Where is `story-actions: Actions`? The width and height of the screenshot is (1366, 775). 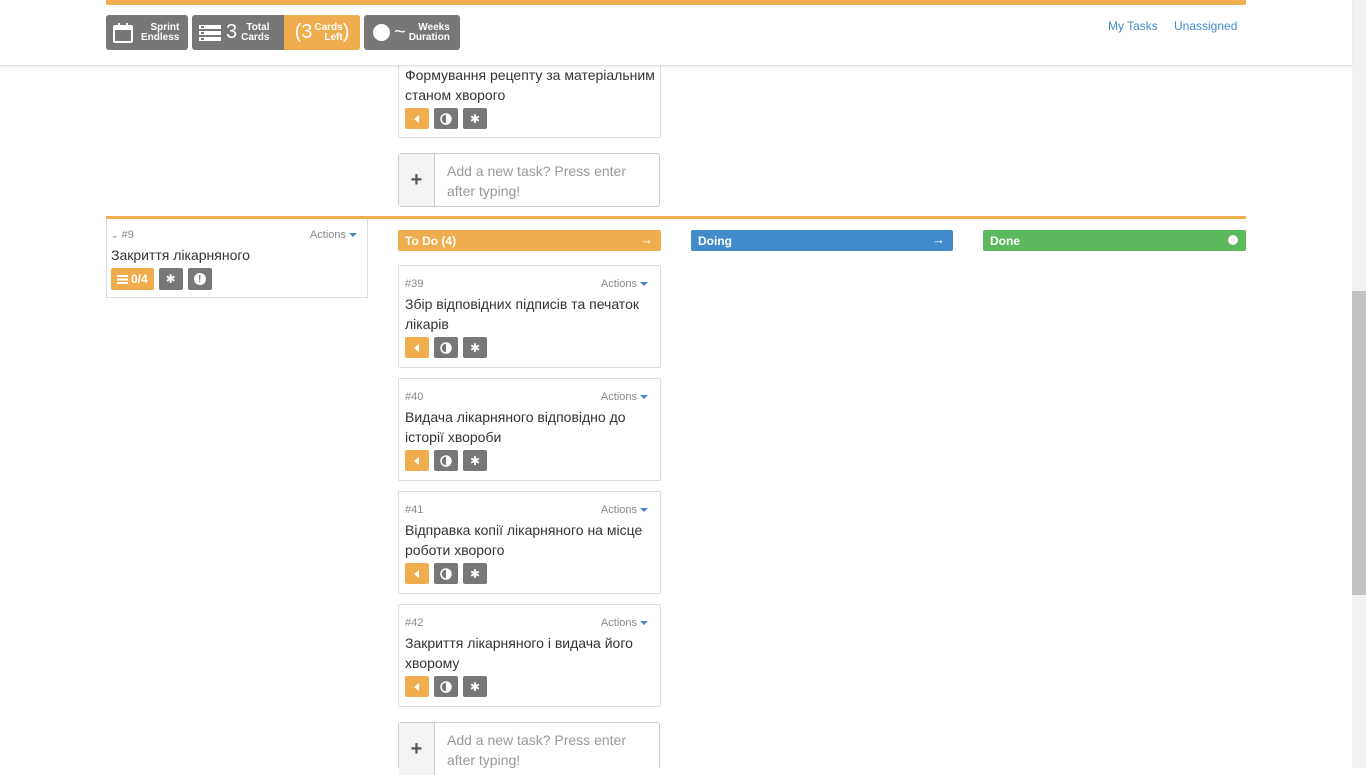
story-actions: Actions is located at coordinates (333, 235).